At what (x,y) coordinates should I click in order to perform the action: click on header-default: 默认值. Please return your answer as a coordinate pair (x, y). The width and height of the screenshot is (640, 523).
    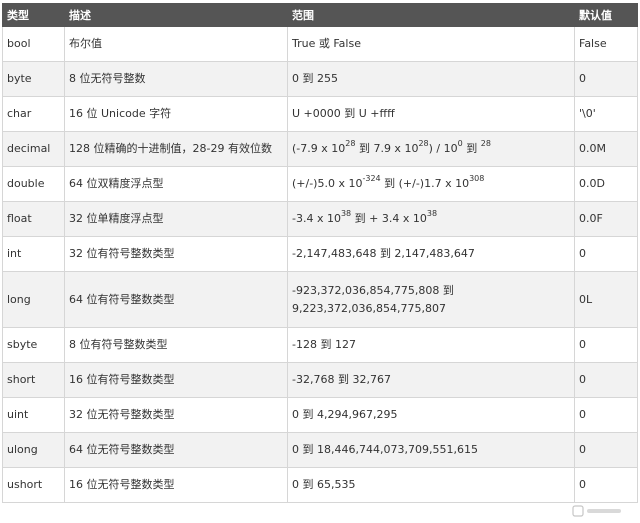
    Looking at the image, I should click on (606, 15).